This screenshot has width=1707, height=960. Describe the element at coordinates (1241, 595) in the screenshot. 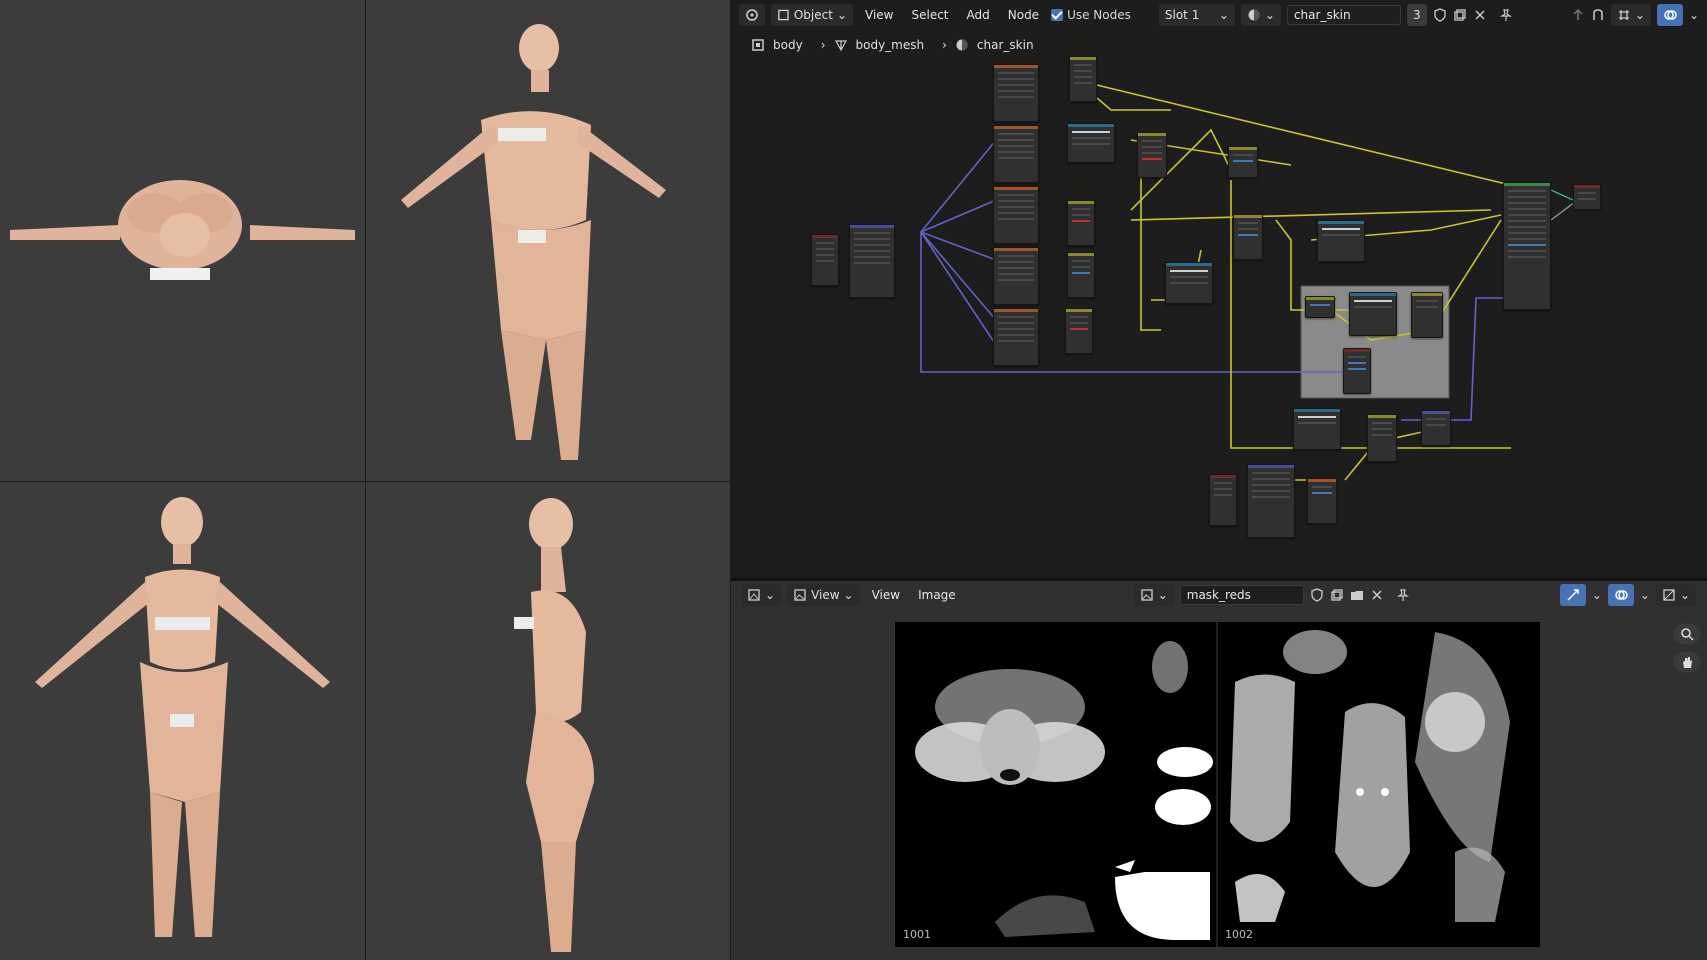

I see `image-name-field: mask_reds` at that location.